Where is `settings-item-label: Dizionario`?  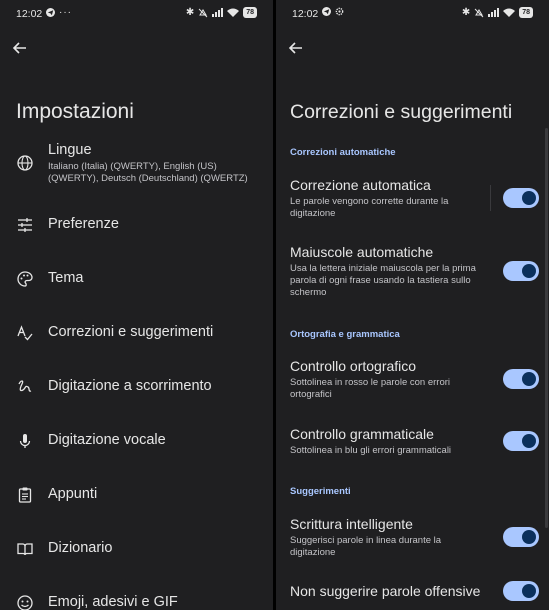 settings-item-label: Dizionario is located at coordinates (80, 548).